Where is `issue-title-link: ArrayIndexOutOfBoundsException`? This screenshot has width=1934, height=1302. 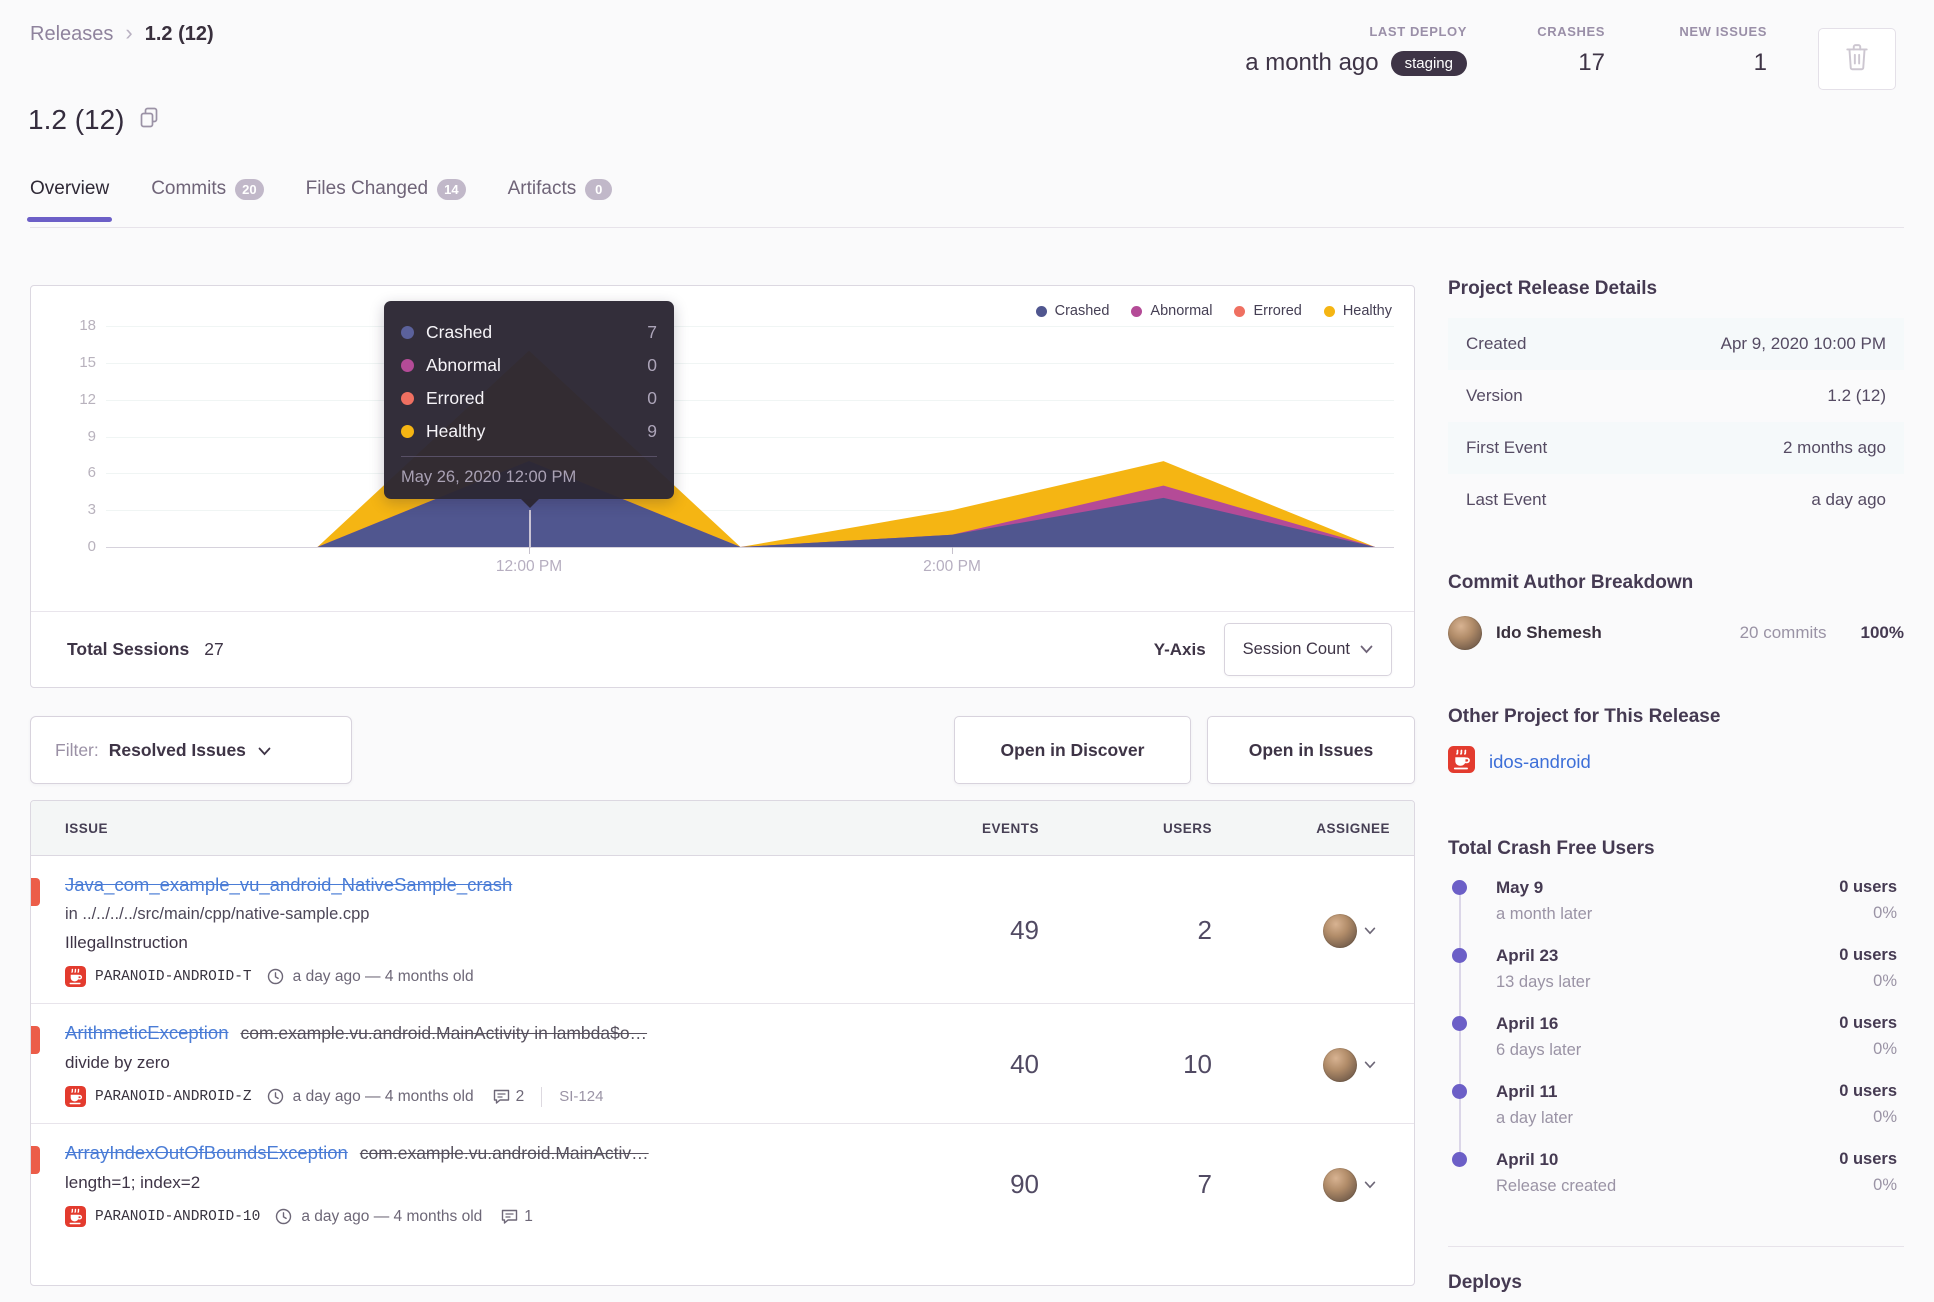
issue-title-link: ArrayIndexOutOfBoundsException is located at coordinates (206, 1153).